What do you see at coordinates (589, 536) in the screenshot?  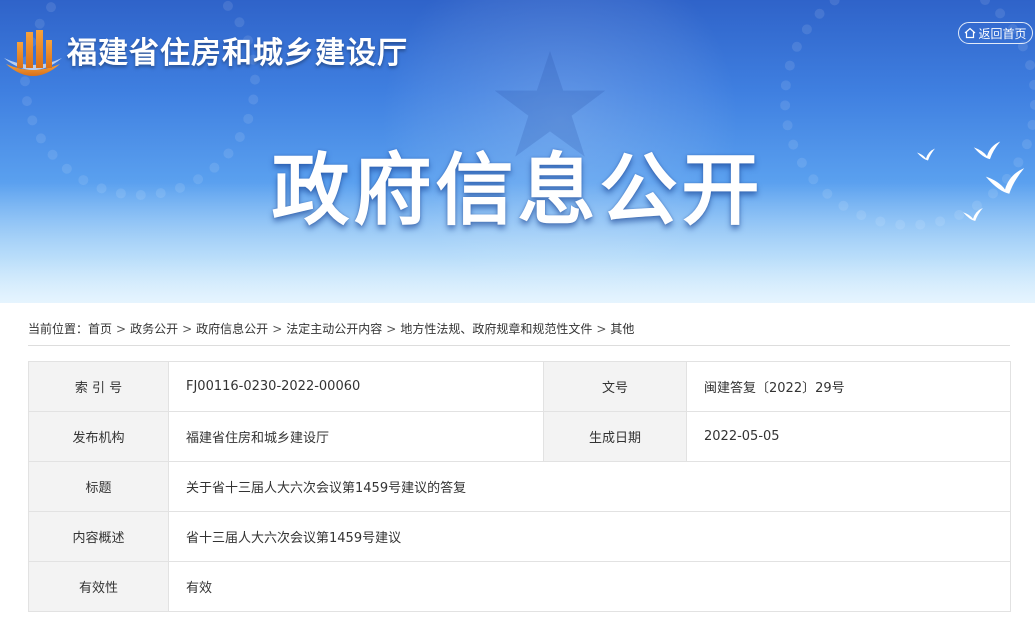 I see `summary-value: 省十三届人大六次会议第1459号建议` at bounding box center [589, 536].